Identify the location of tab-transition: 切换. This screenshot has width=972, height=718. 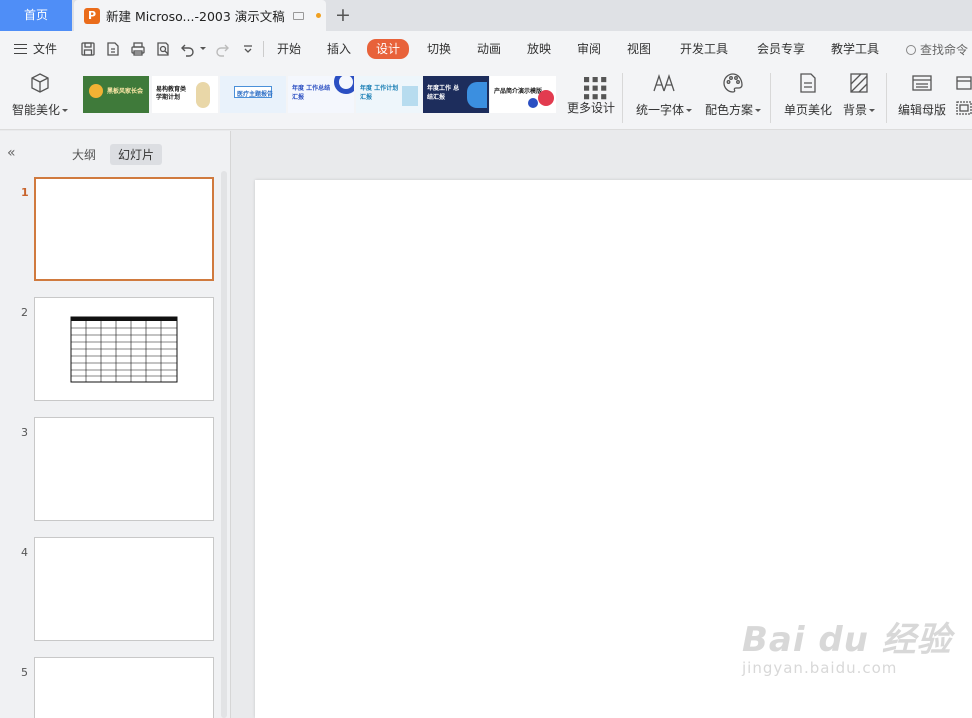
(439, 49).